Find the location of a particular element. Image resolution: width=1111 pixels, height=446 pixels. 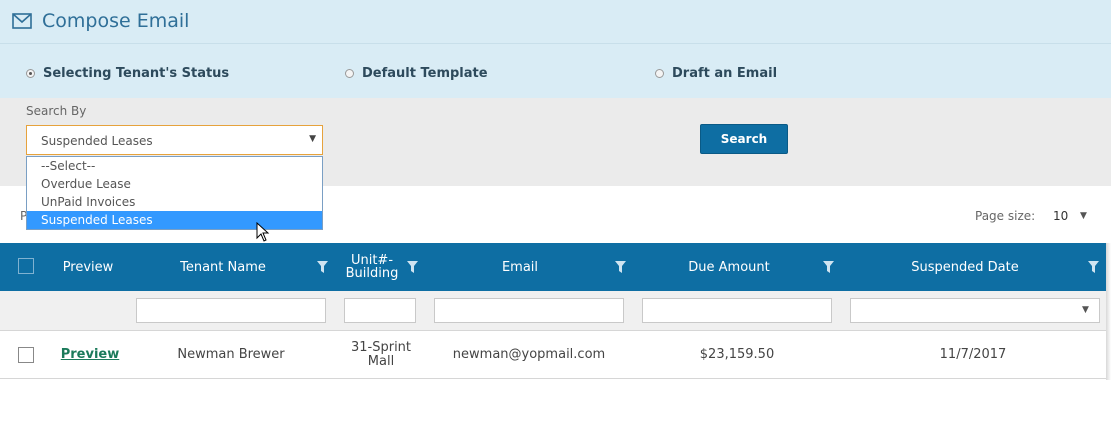

email-filter-input is located at coordinates (529, 310).